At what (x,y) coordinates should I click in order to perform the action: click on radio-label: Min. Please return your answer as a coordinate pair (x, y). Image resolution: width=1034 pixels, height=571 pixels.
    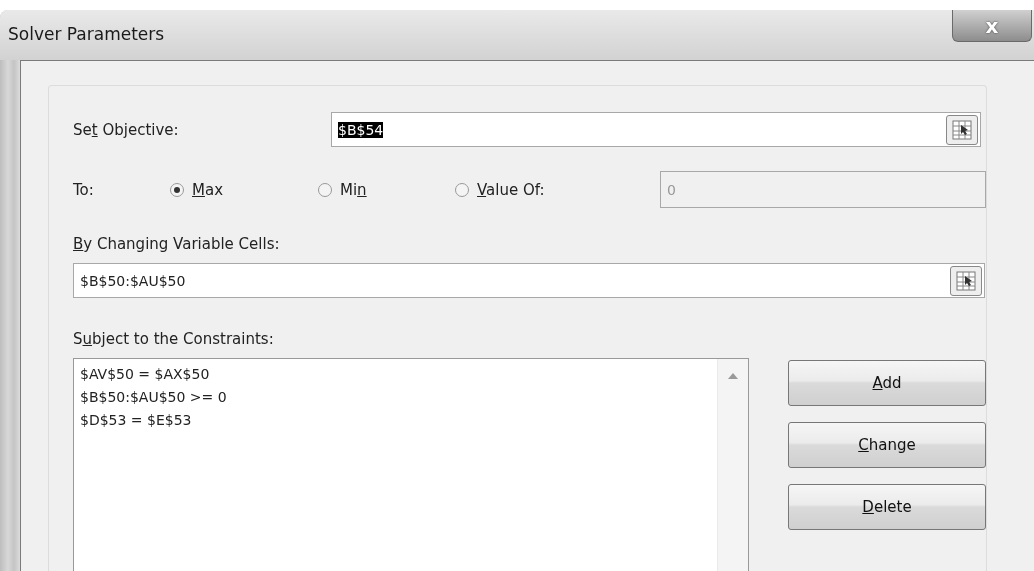
    Looking at the image, I should click on (353, 189).